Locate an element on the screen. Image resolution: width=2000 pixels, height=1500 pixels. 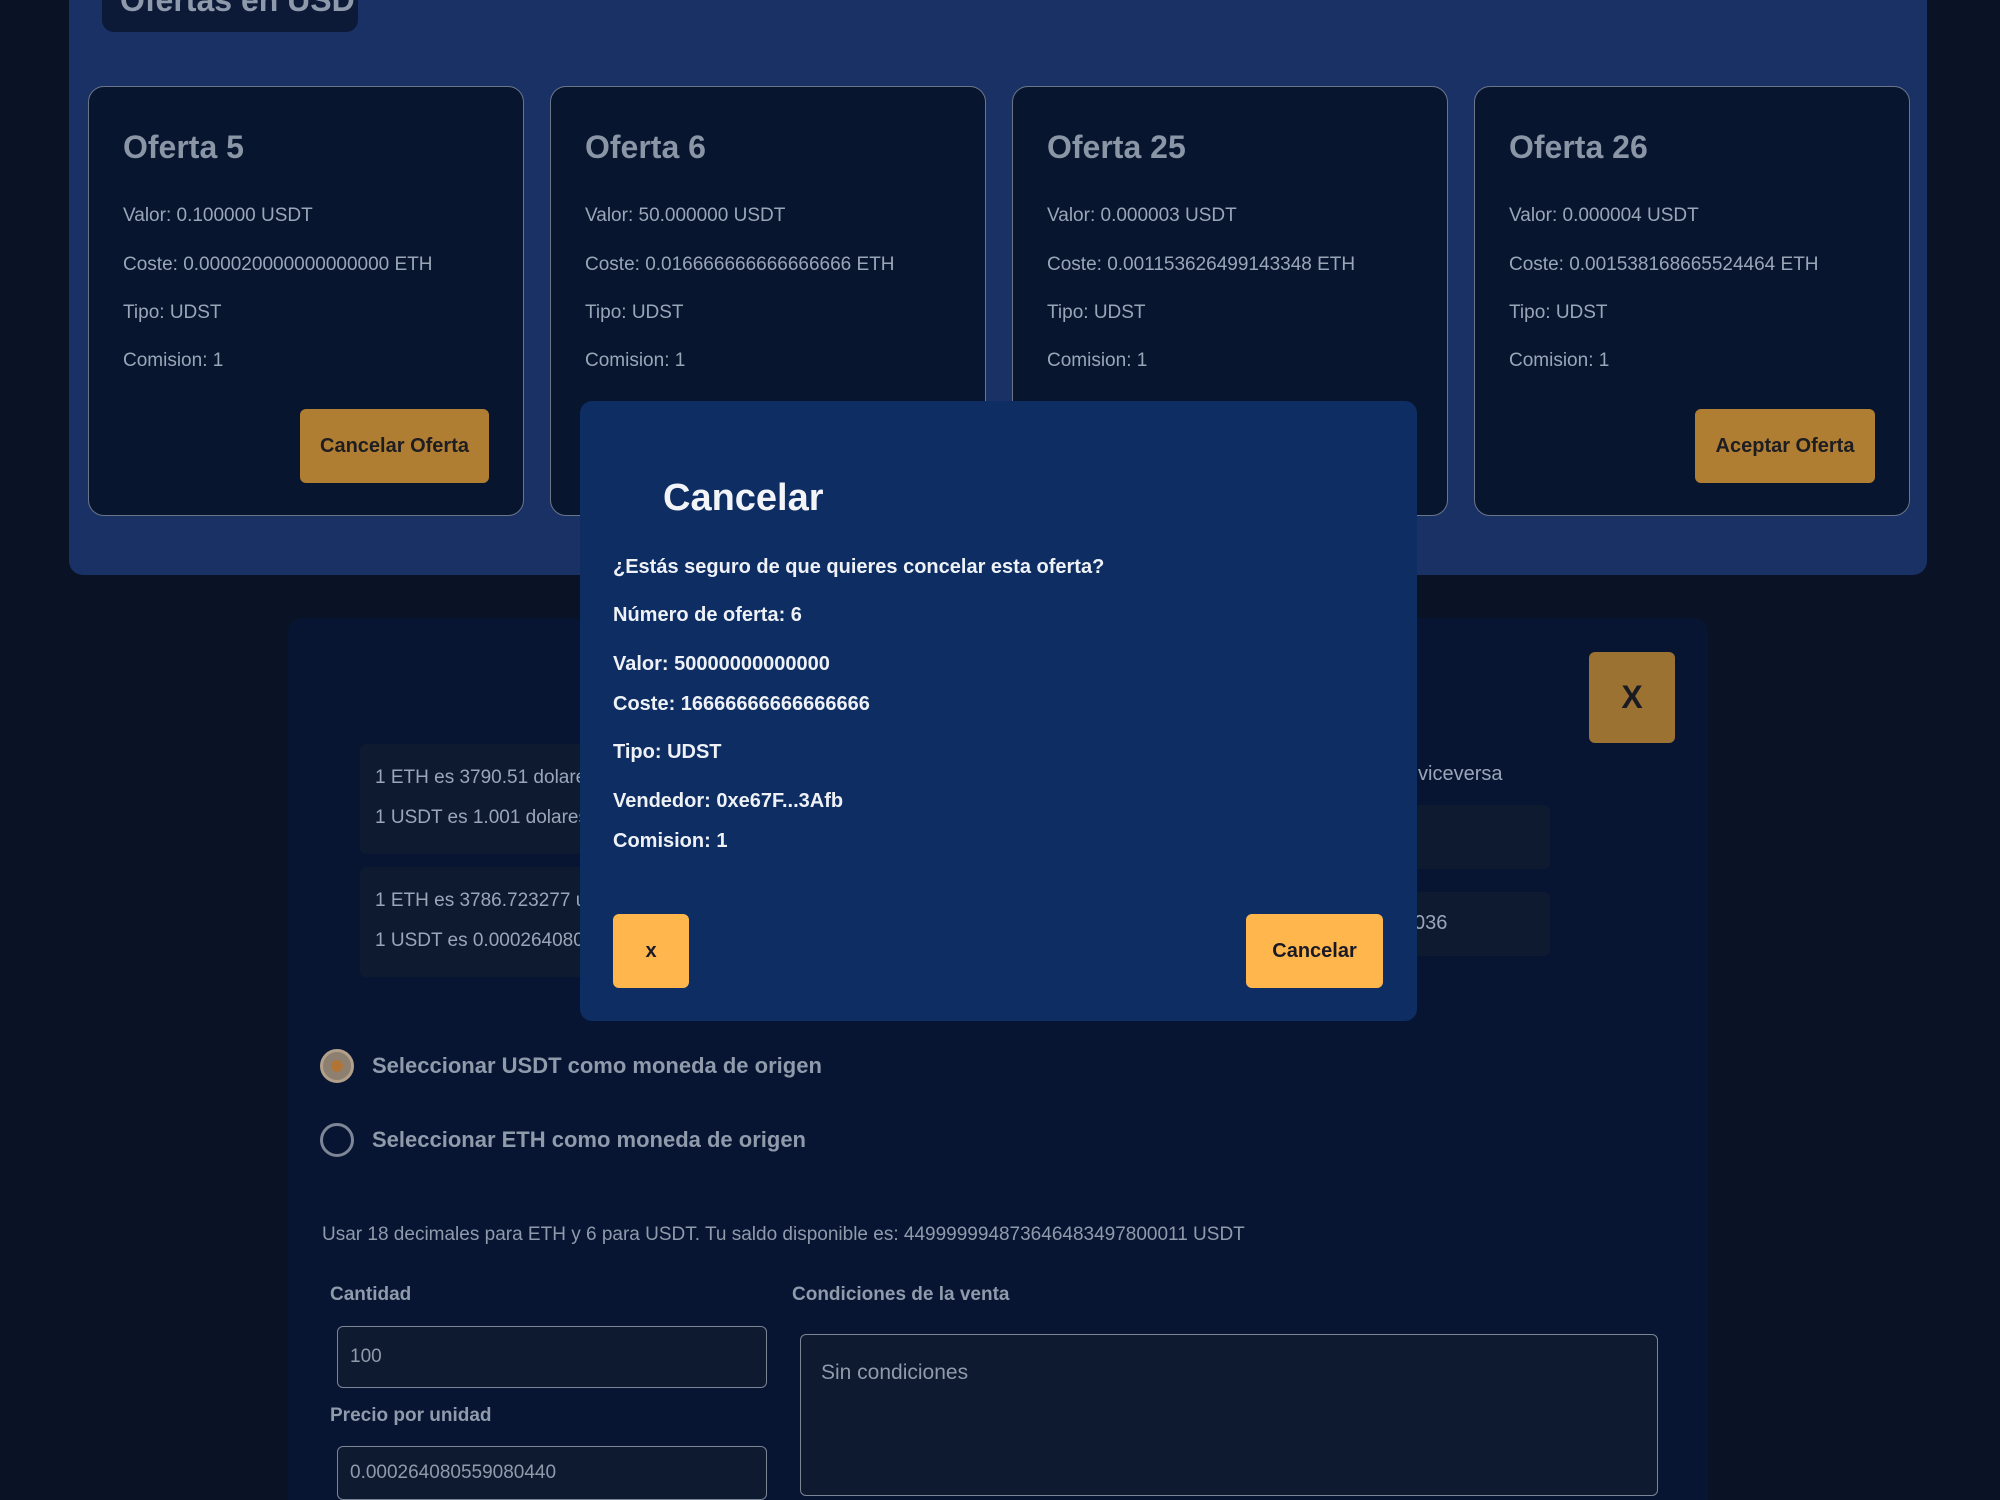
radio-usdt-origin: Seleccionar USDT como moneda de origen is located at coordinates (571, 1066).